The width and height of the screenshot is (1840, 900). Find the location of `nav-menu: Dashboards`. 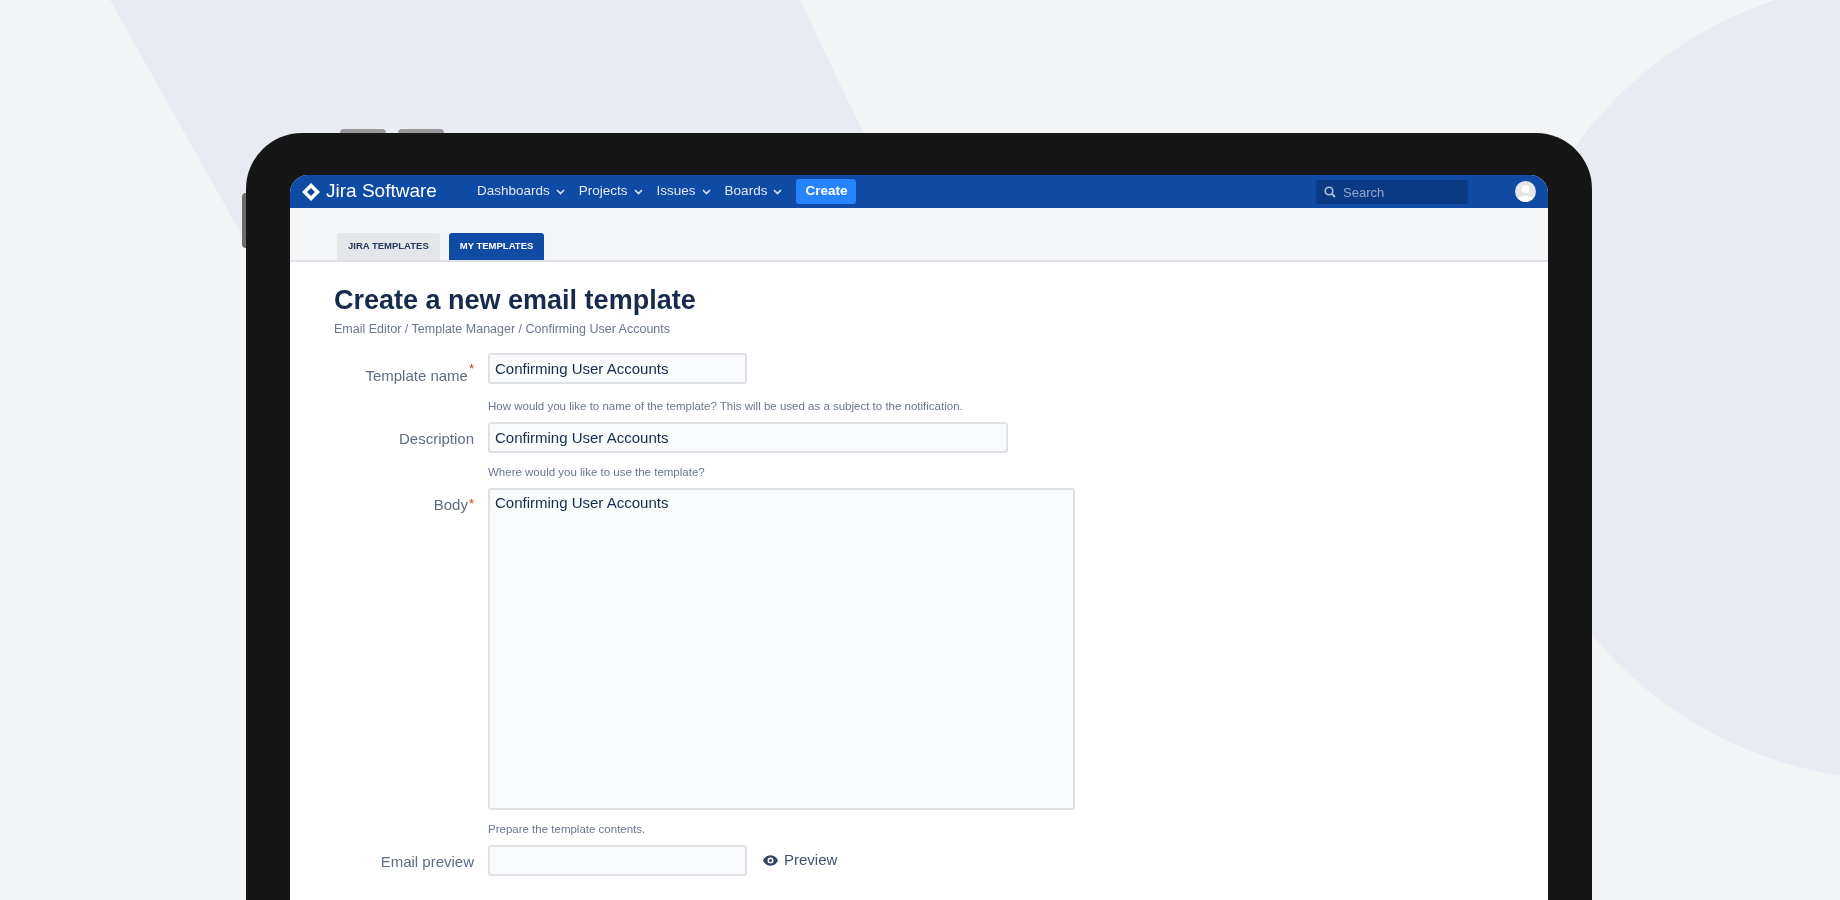

nav-menu: Dashboards is located at coordinates (521, 191).